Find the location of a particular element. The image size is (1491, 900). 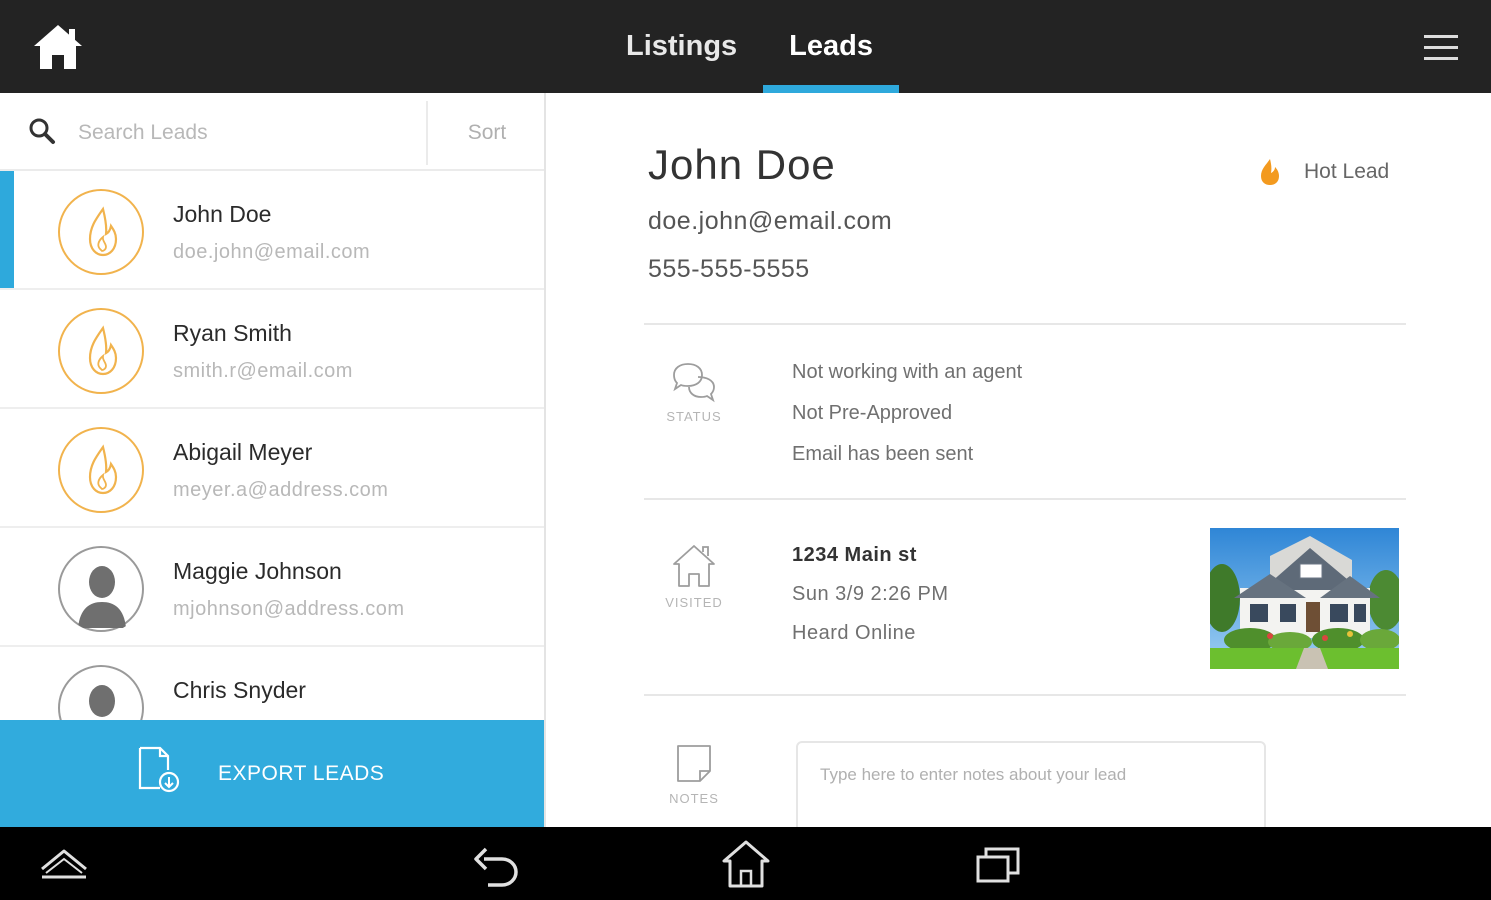

home-outline-icon is located at coordinates (746, 864).